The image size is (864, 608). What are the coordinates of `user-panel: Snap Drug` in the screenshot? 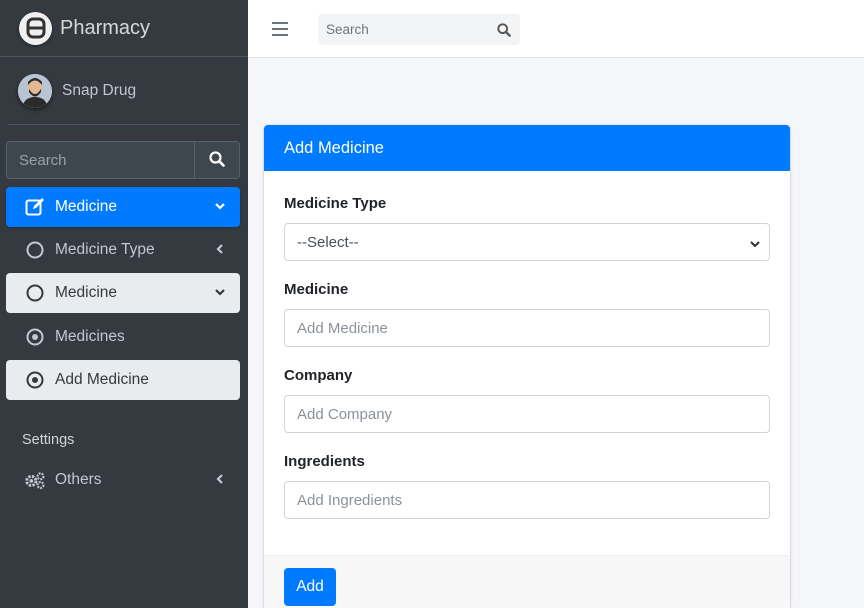 It's located at (124, 91).